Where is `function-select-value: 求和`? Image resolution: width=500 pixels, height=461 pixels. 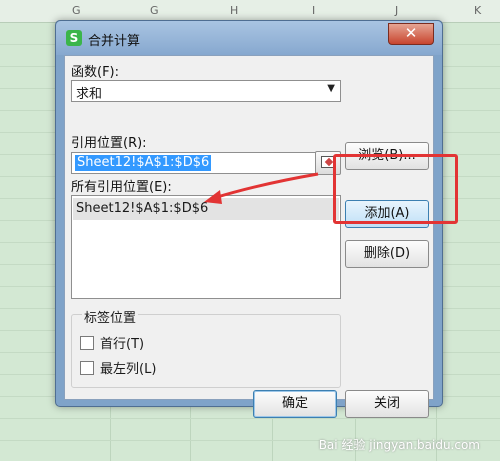 function-select-value: 求和 is located at coordinates (89, 94).